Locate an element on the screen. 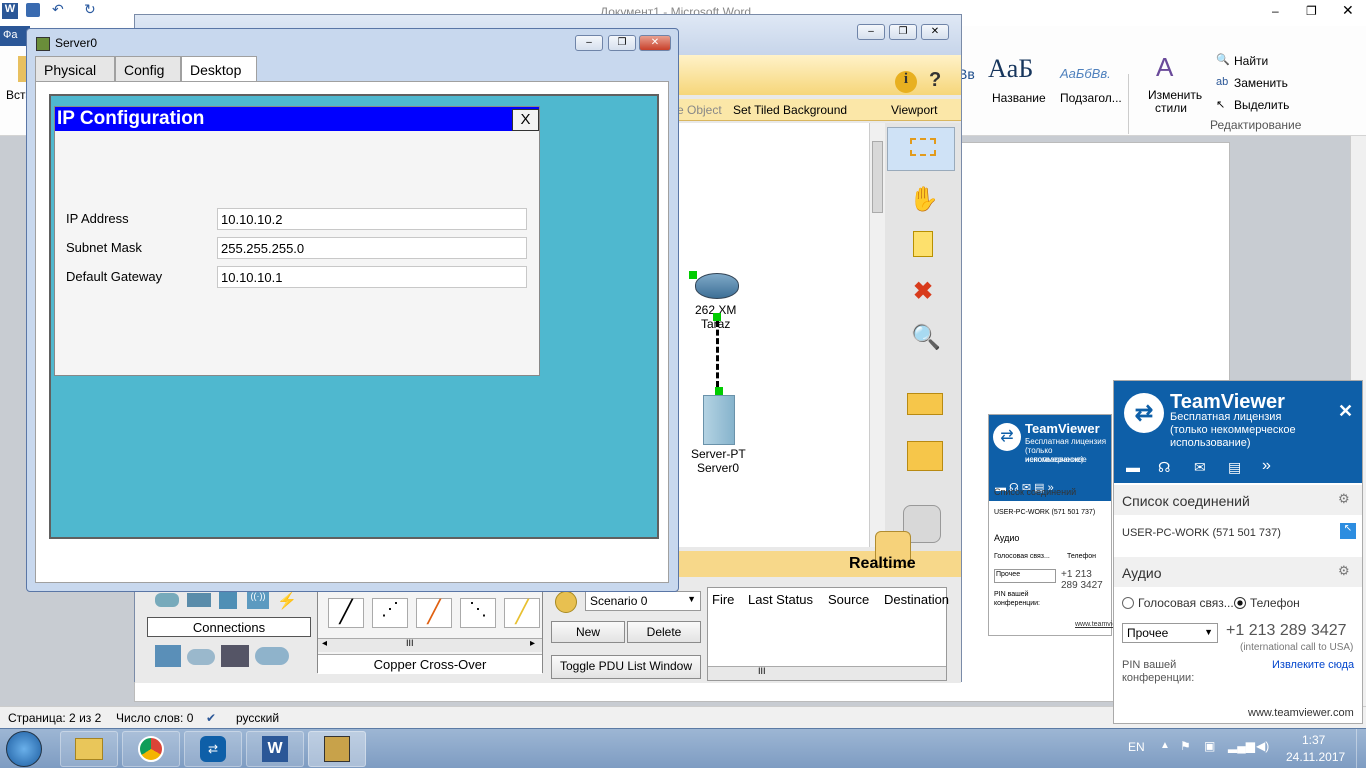 This screenshot has width=1366, height=769. clock-time: 1:37 is located at coordinates (1313, 740).